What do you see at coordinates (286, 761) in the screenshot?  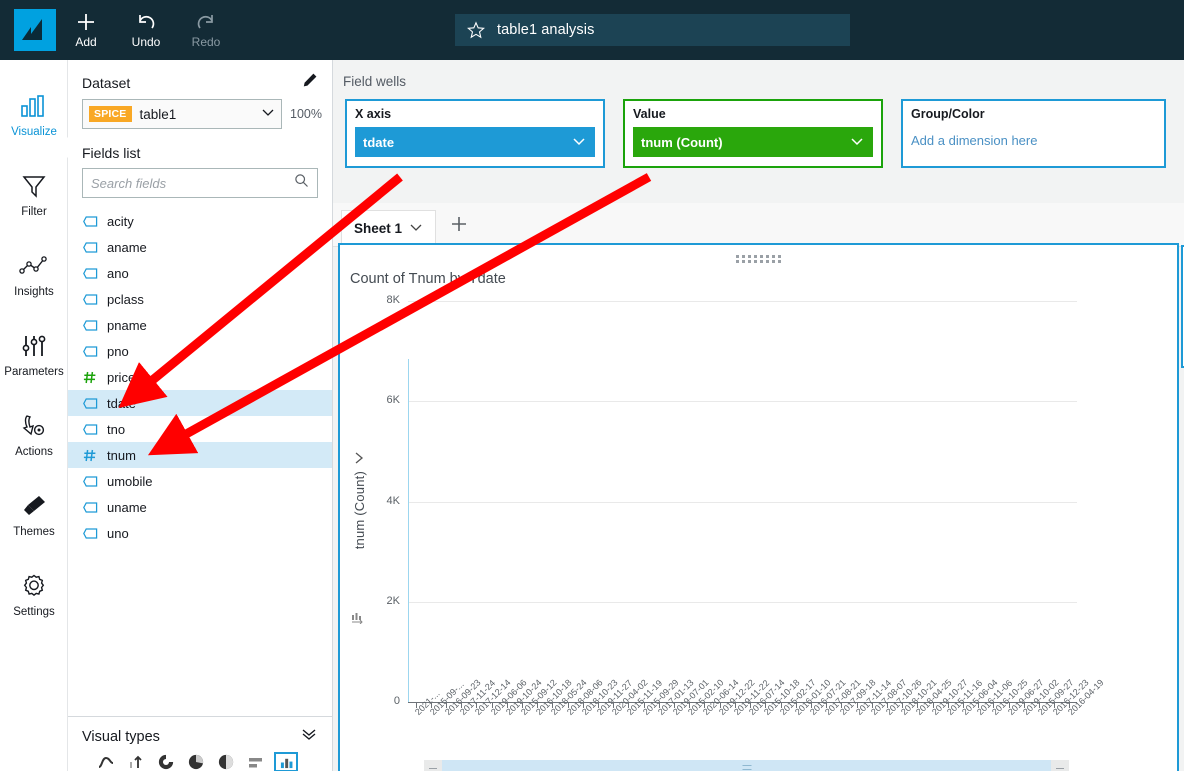 I see `vertical-bar-icon` at bounding box center [286, 761].